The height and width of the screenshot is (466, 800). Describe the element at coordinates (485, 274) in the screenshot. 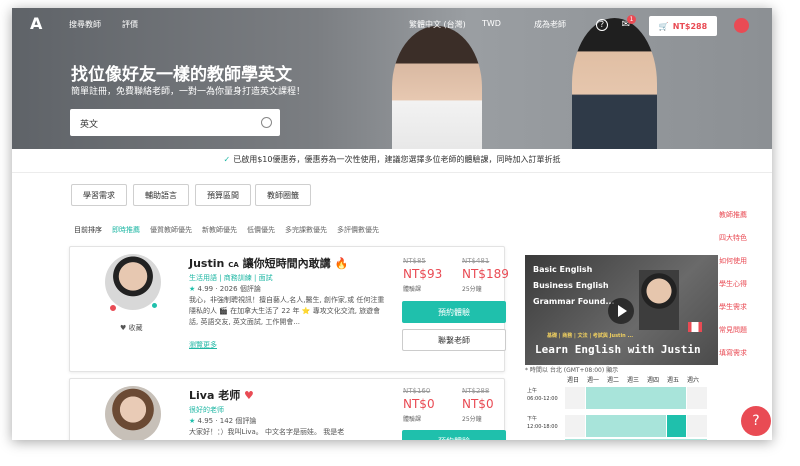

I see `lesson-price: NT$189` at that location.